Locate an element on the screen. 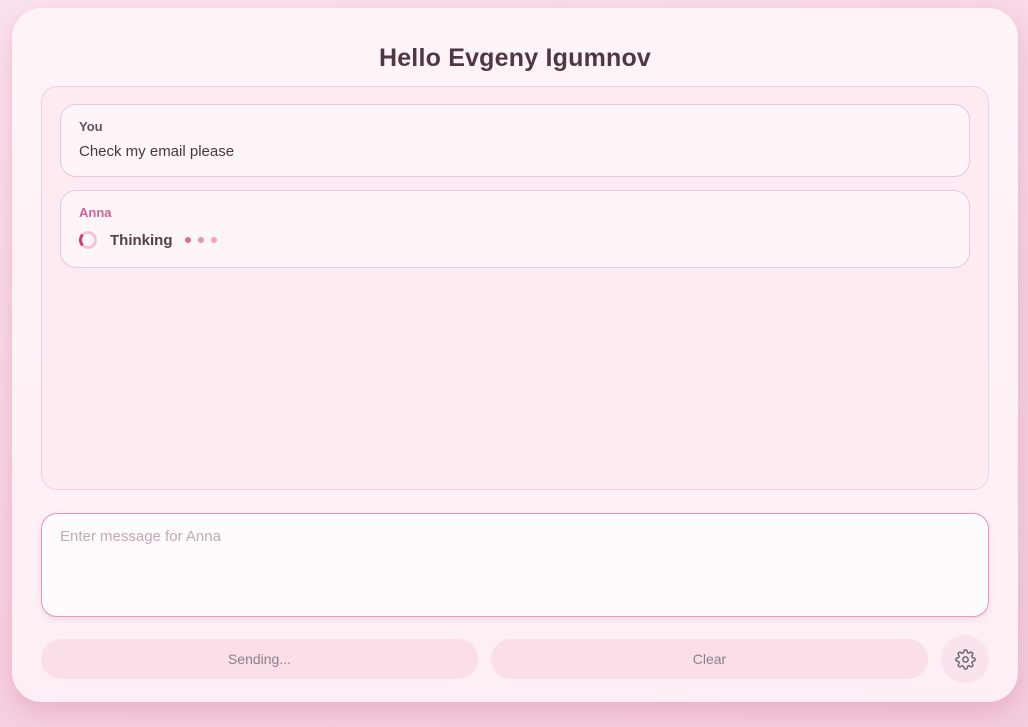 The image size is (1028, 727). message-bubble-assistant: Anna Thinking is located at coordinates (515, 229).